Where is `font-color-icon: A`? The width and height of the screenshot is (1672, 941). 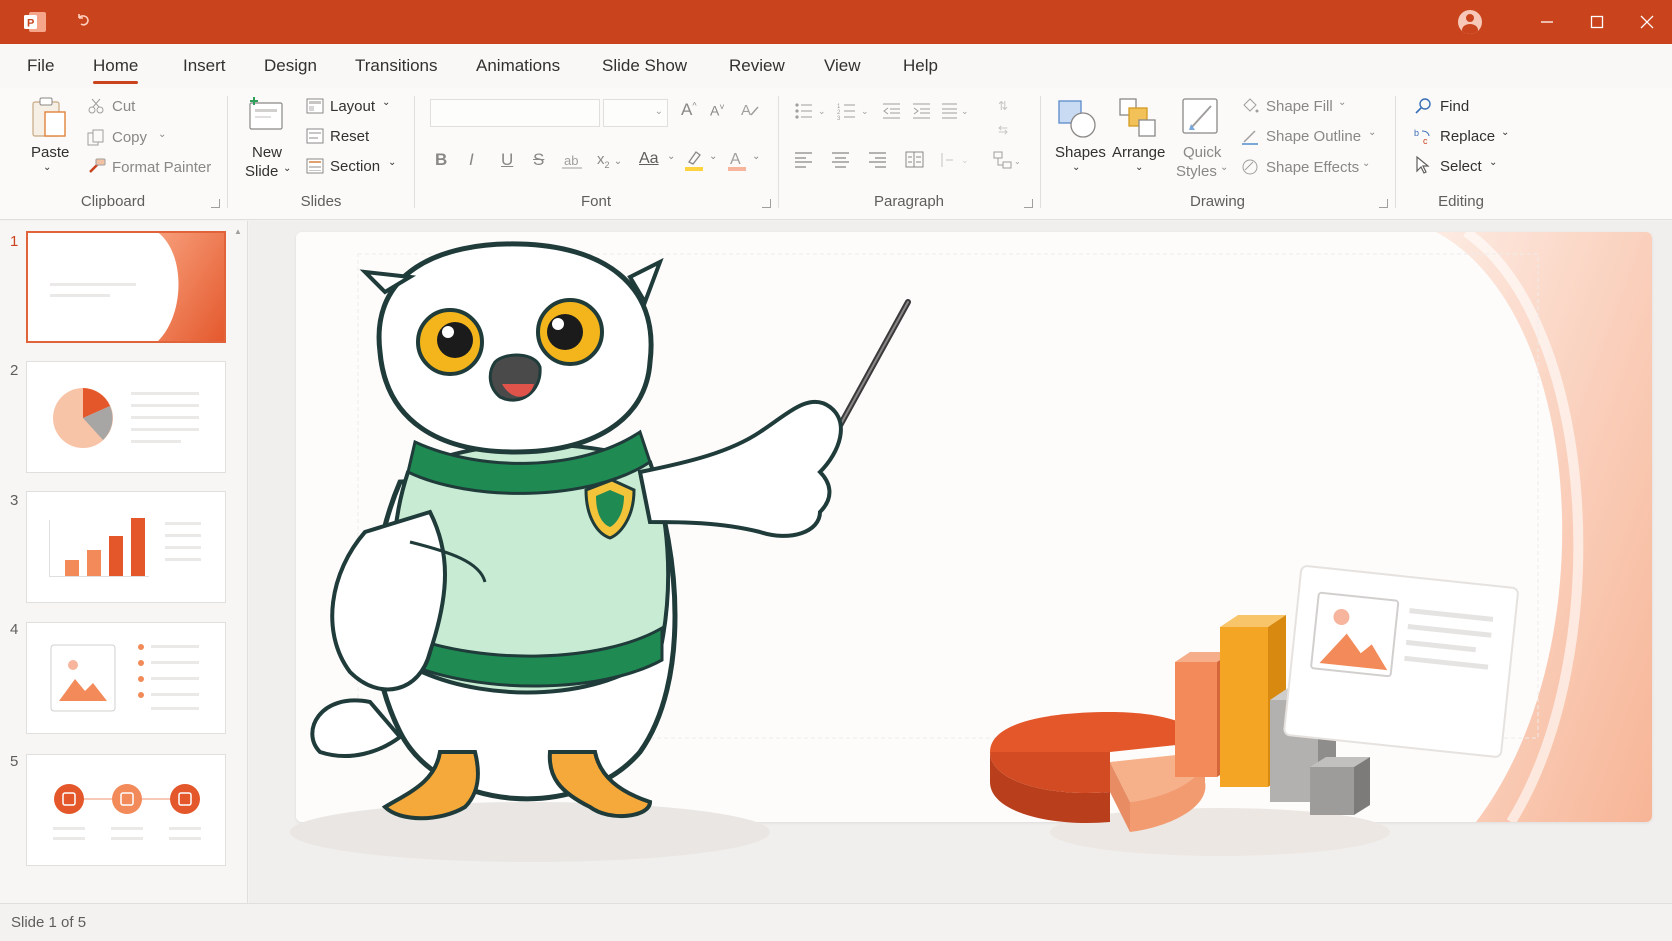
font-color-icon: A is located at coordinates (738, 162).